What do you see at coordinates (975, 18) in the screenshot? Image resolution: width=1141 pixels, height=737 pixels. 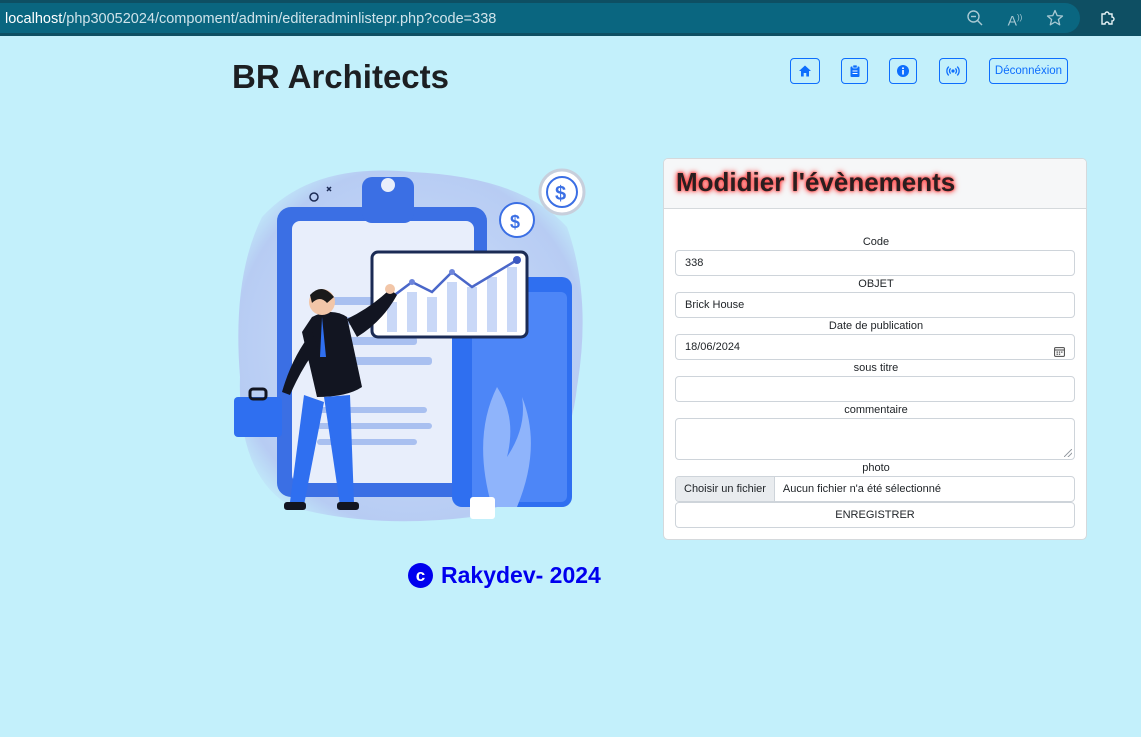 I see `zoom-out-icon` at bounding box center [975, 18].